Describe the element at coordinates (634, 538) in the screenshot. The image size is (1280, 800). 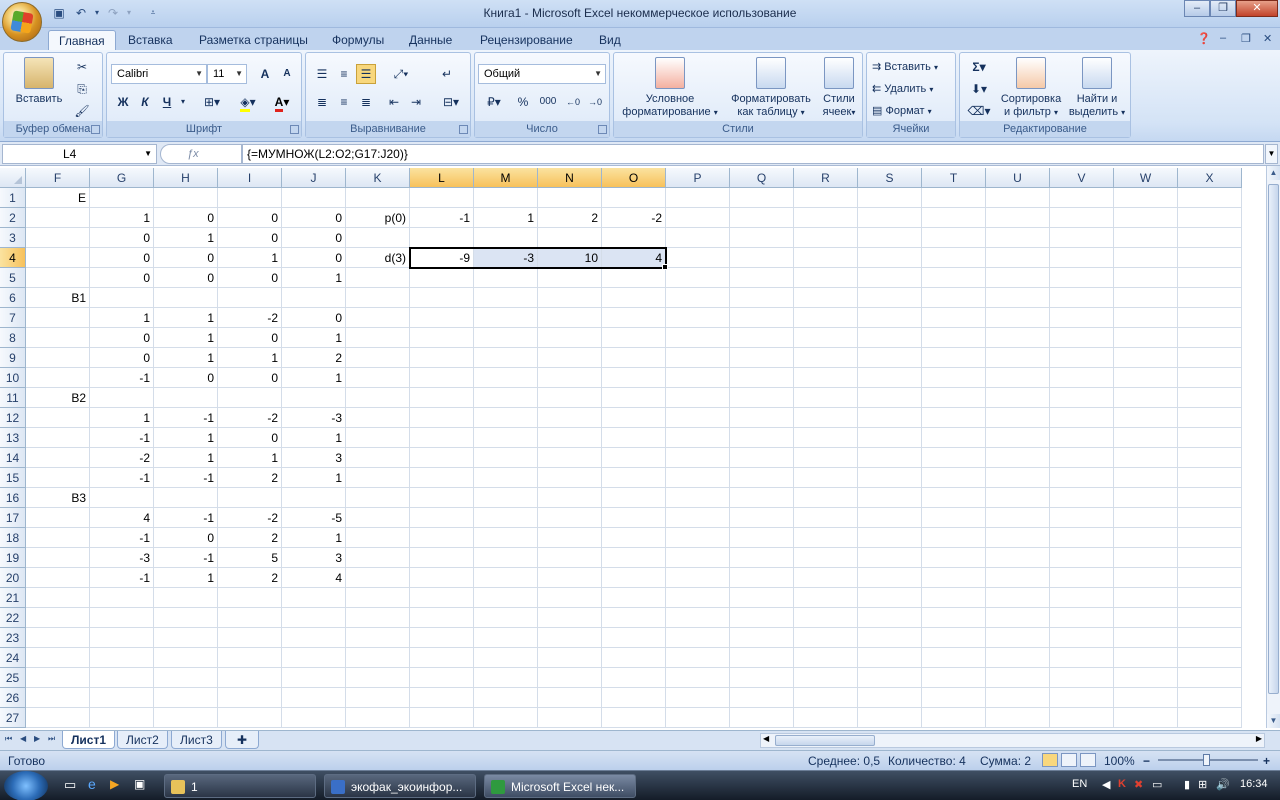
I see `cell-O18` at that location.